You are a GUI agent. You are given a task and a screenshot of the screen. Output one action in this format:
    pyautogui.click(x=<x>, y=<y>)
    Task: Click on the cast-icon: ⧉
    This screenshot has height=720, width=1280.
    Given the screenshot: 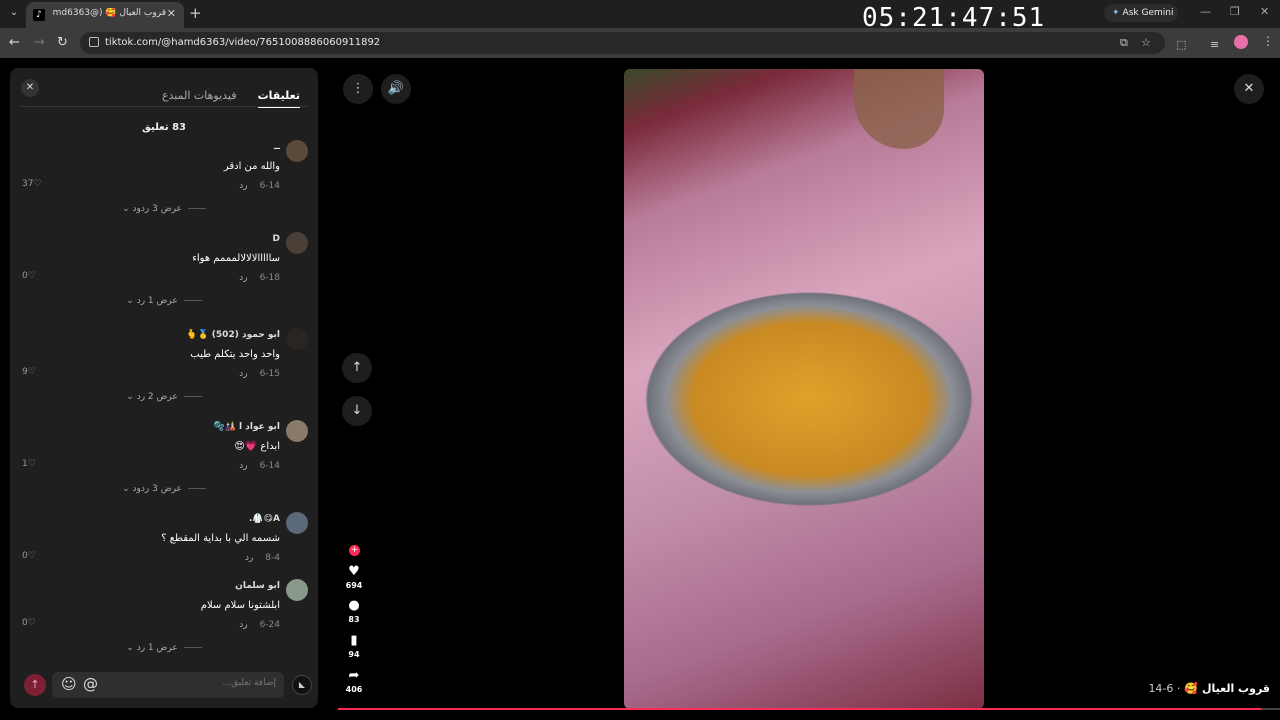 What is the action you would take?
    pyautogui.click(x=1124, y=43)
    